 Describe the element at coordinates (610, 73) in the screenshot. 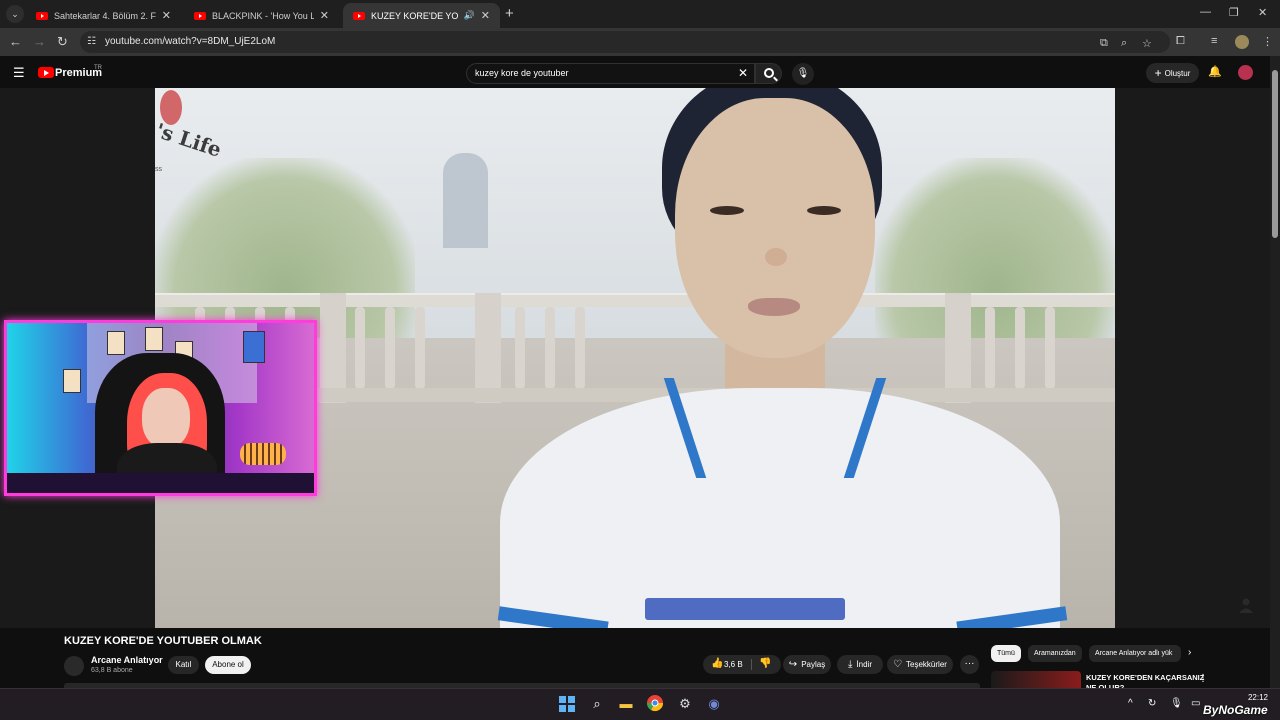

I see `search-input: kuzey kore de youtuber ✕` at that location.